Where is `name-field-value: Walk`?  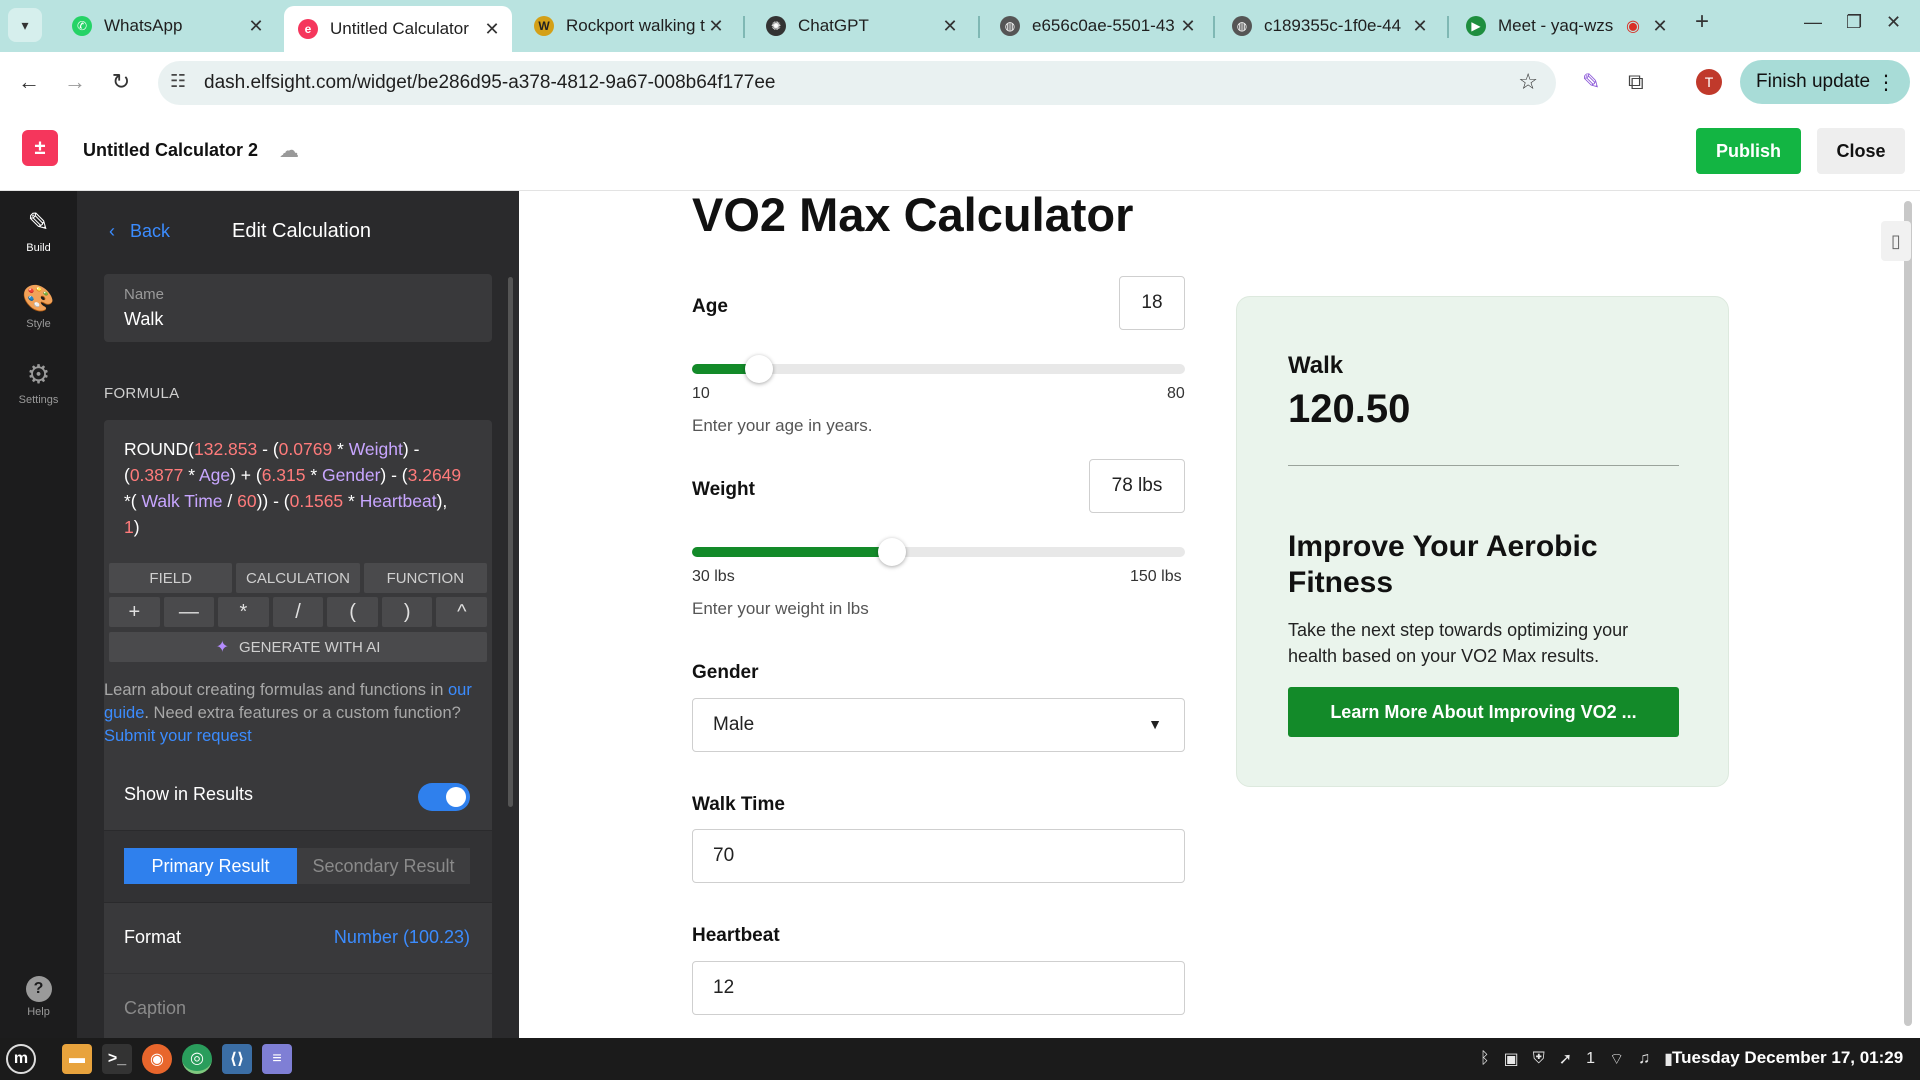 name-field-value: Walk is located at coordinates (143, 319).